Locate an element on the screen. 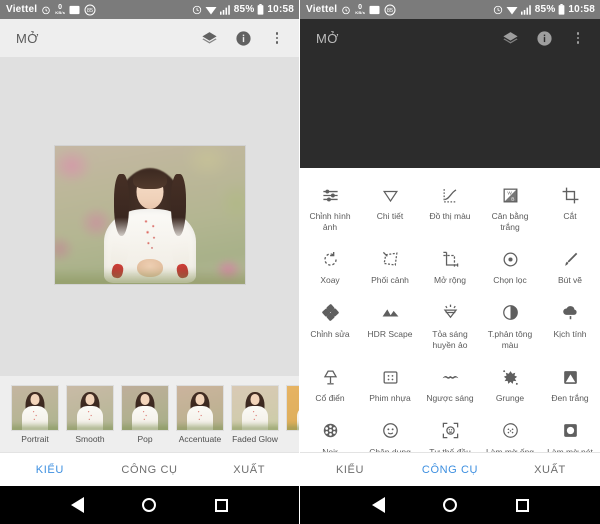 The image size is (600, 524). photo-preview is located at coordinates (150, 215).